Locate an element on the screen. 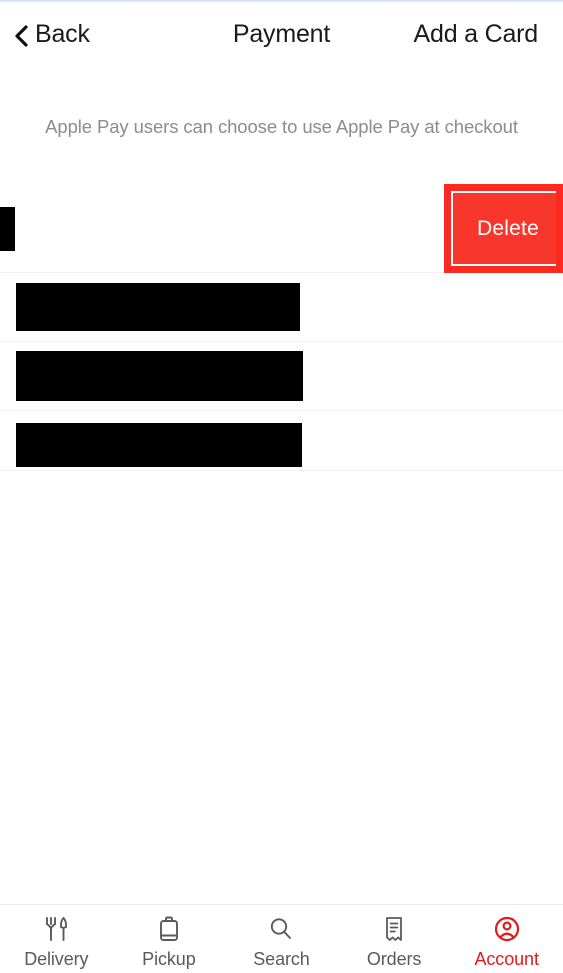 The width and height of the screenshot is (563, 973). tab-label: Orders is located at coordinates (394, 959).